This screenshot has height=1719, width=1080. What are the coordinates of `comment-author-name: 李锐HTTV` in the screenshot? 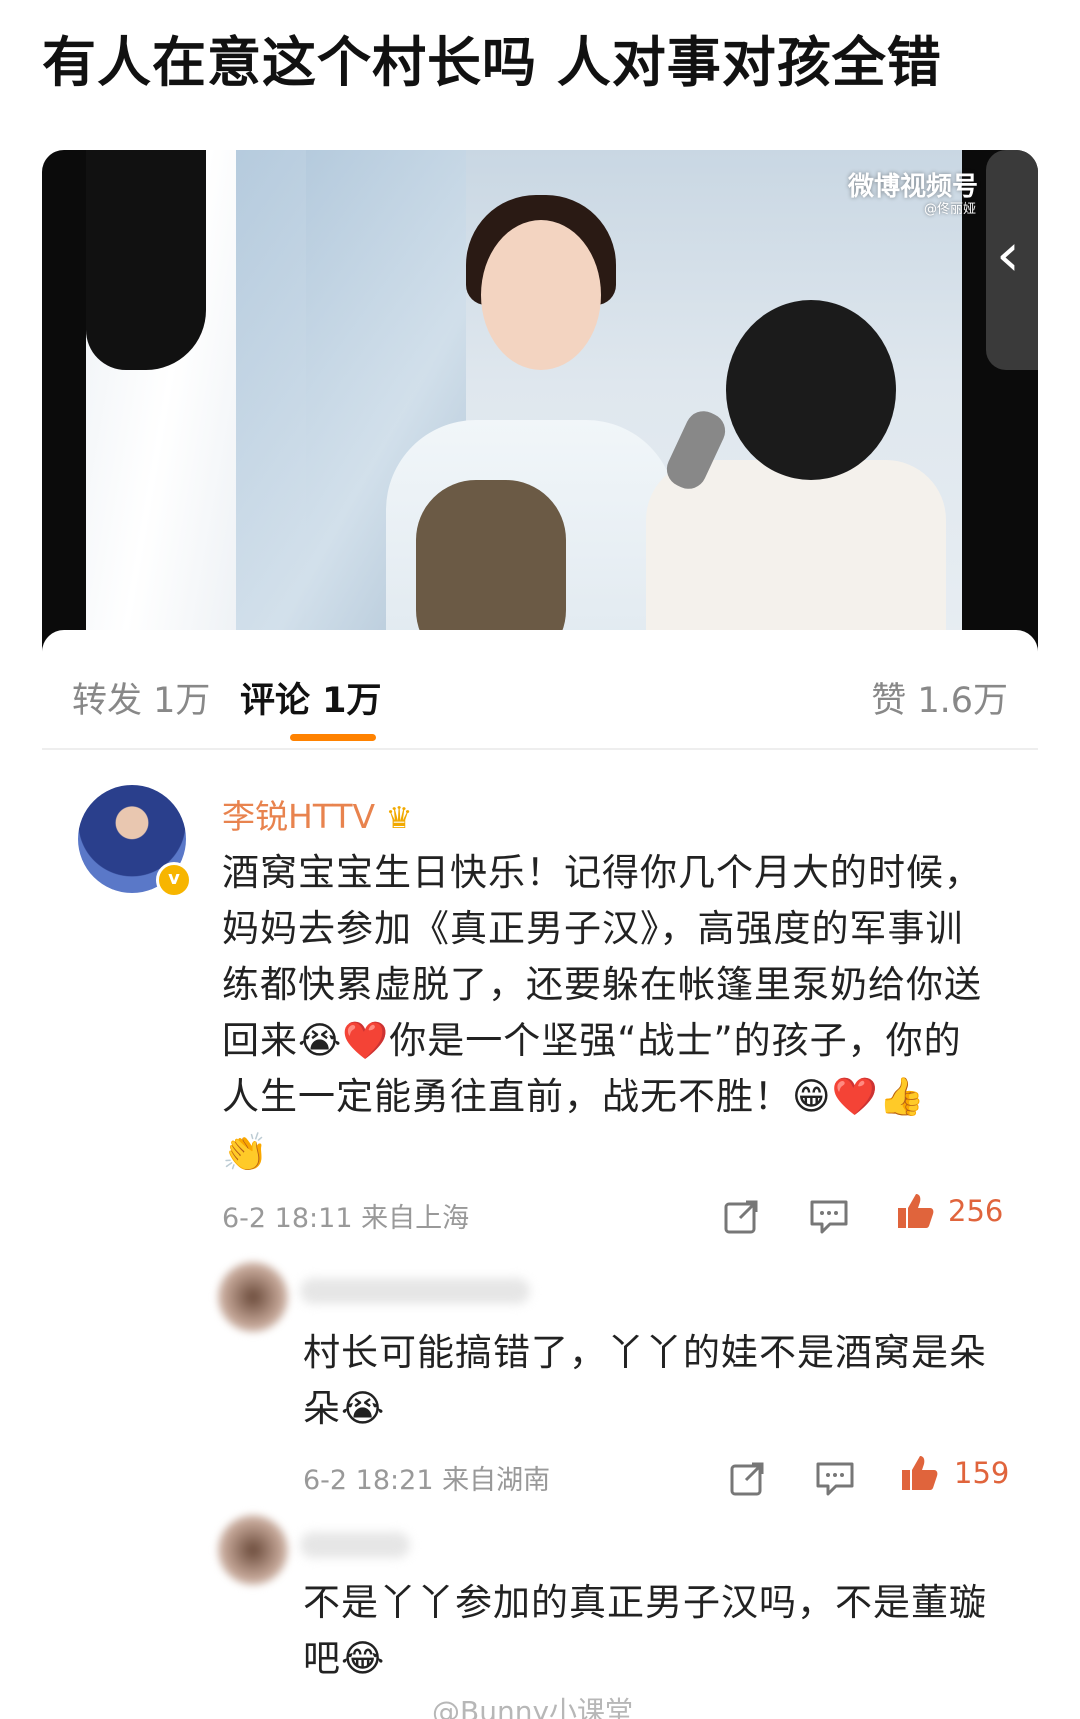 It's located at (299, 816).